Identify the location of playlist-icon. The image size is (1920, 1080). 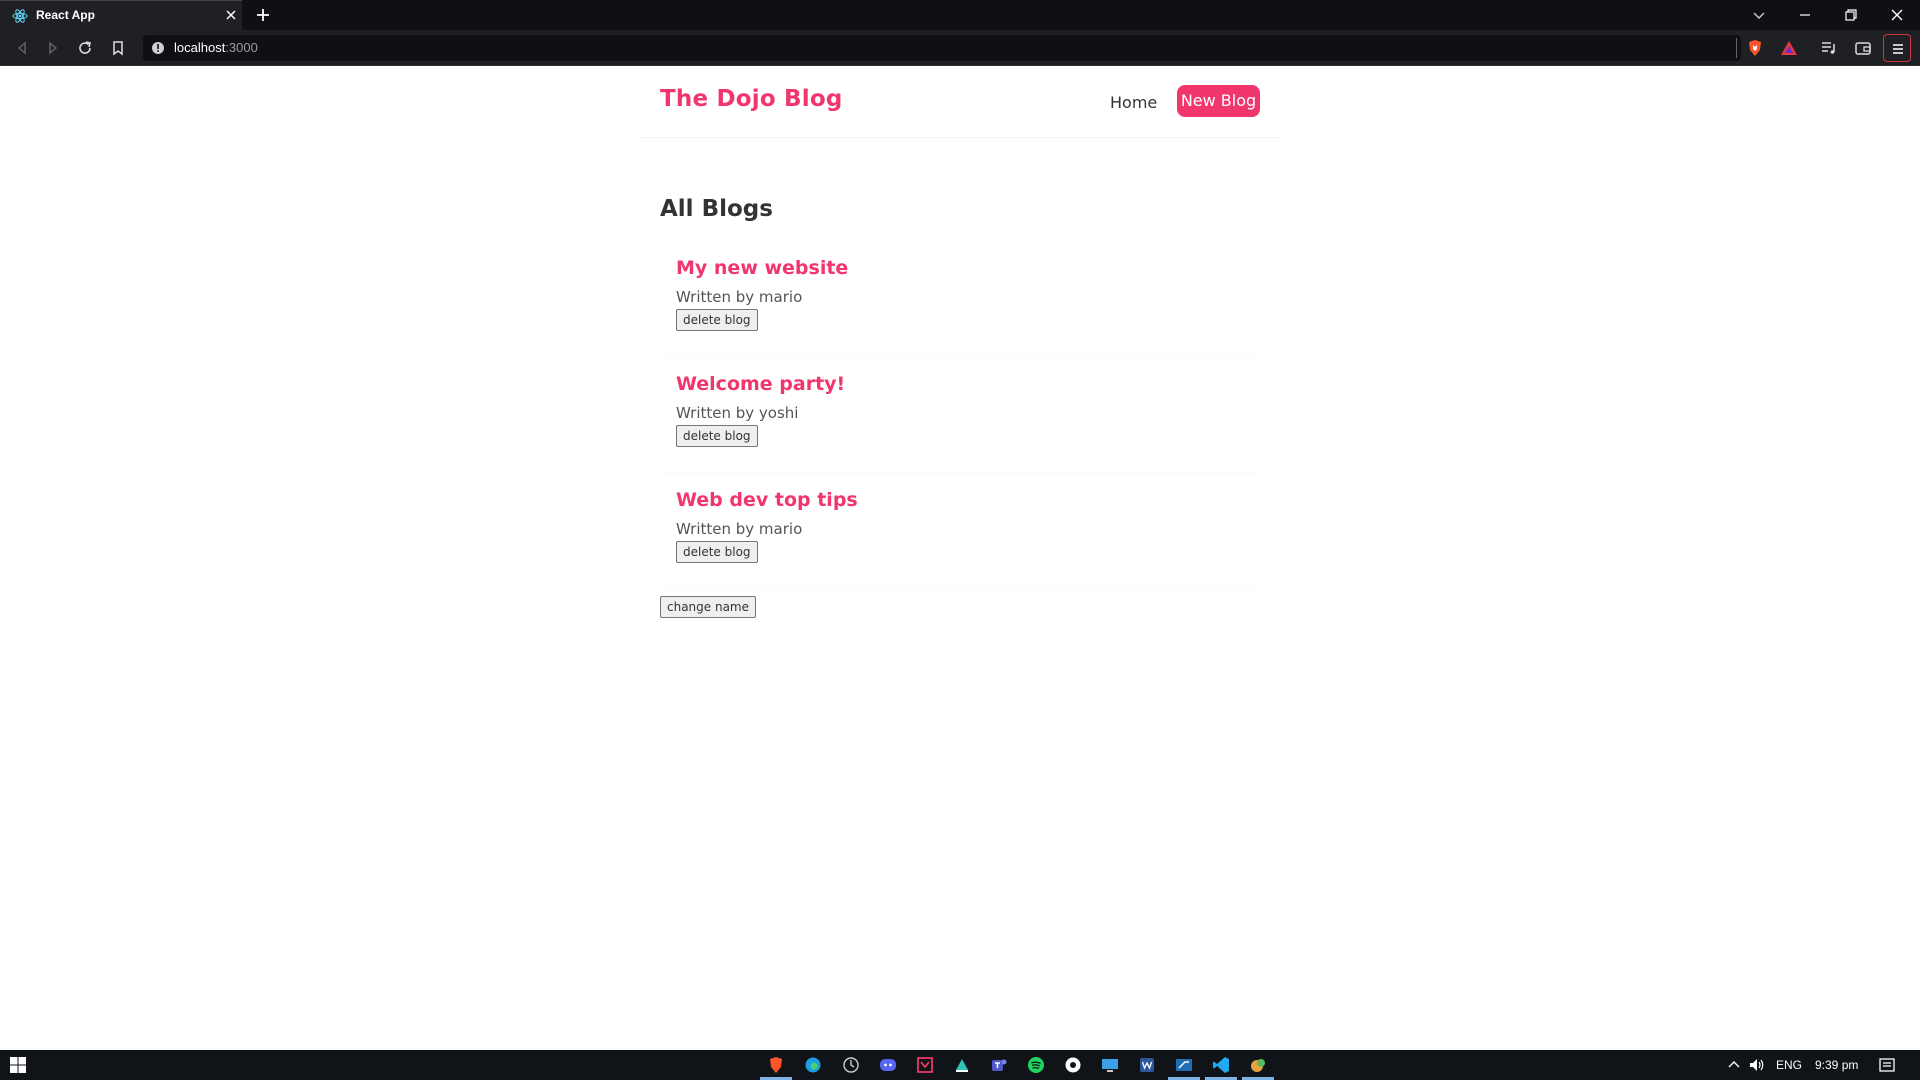
(1829, 48).